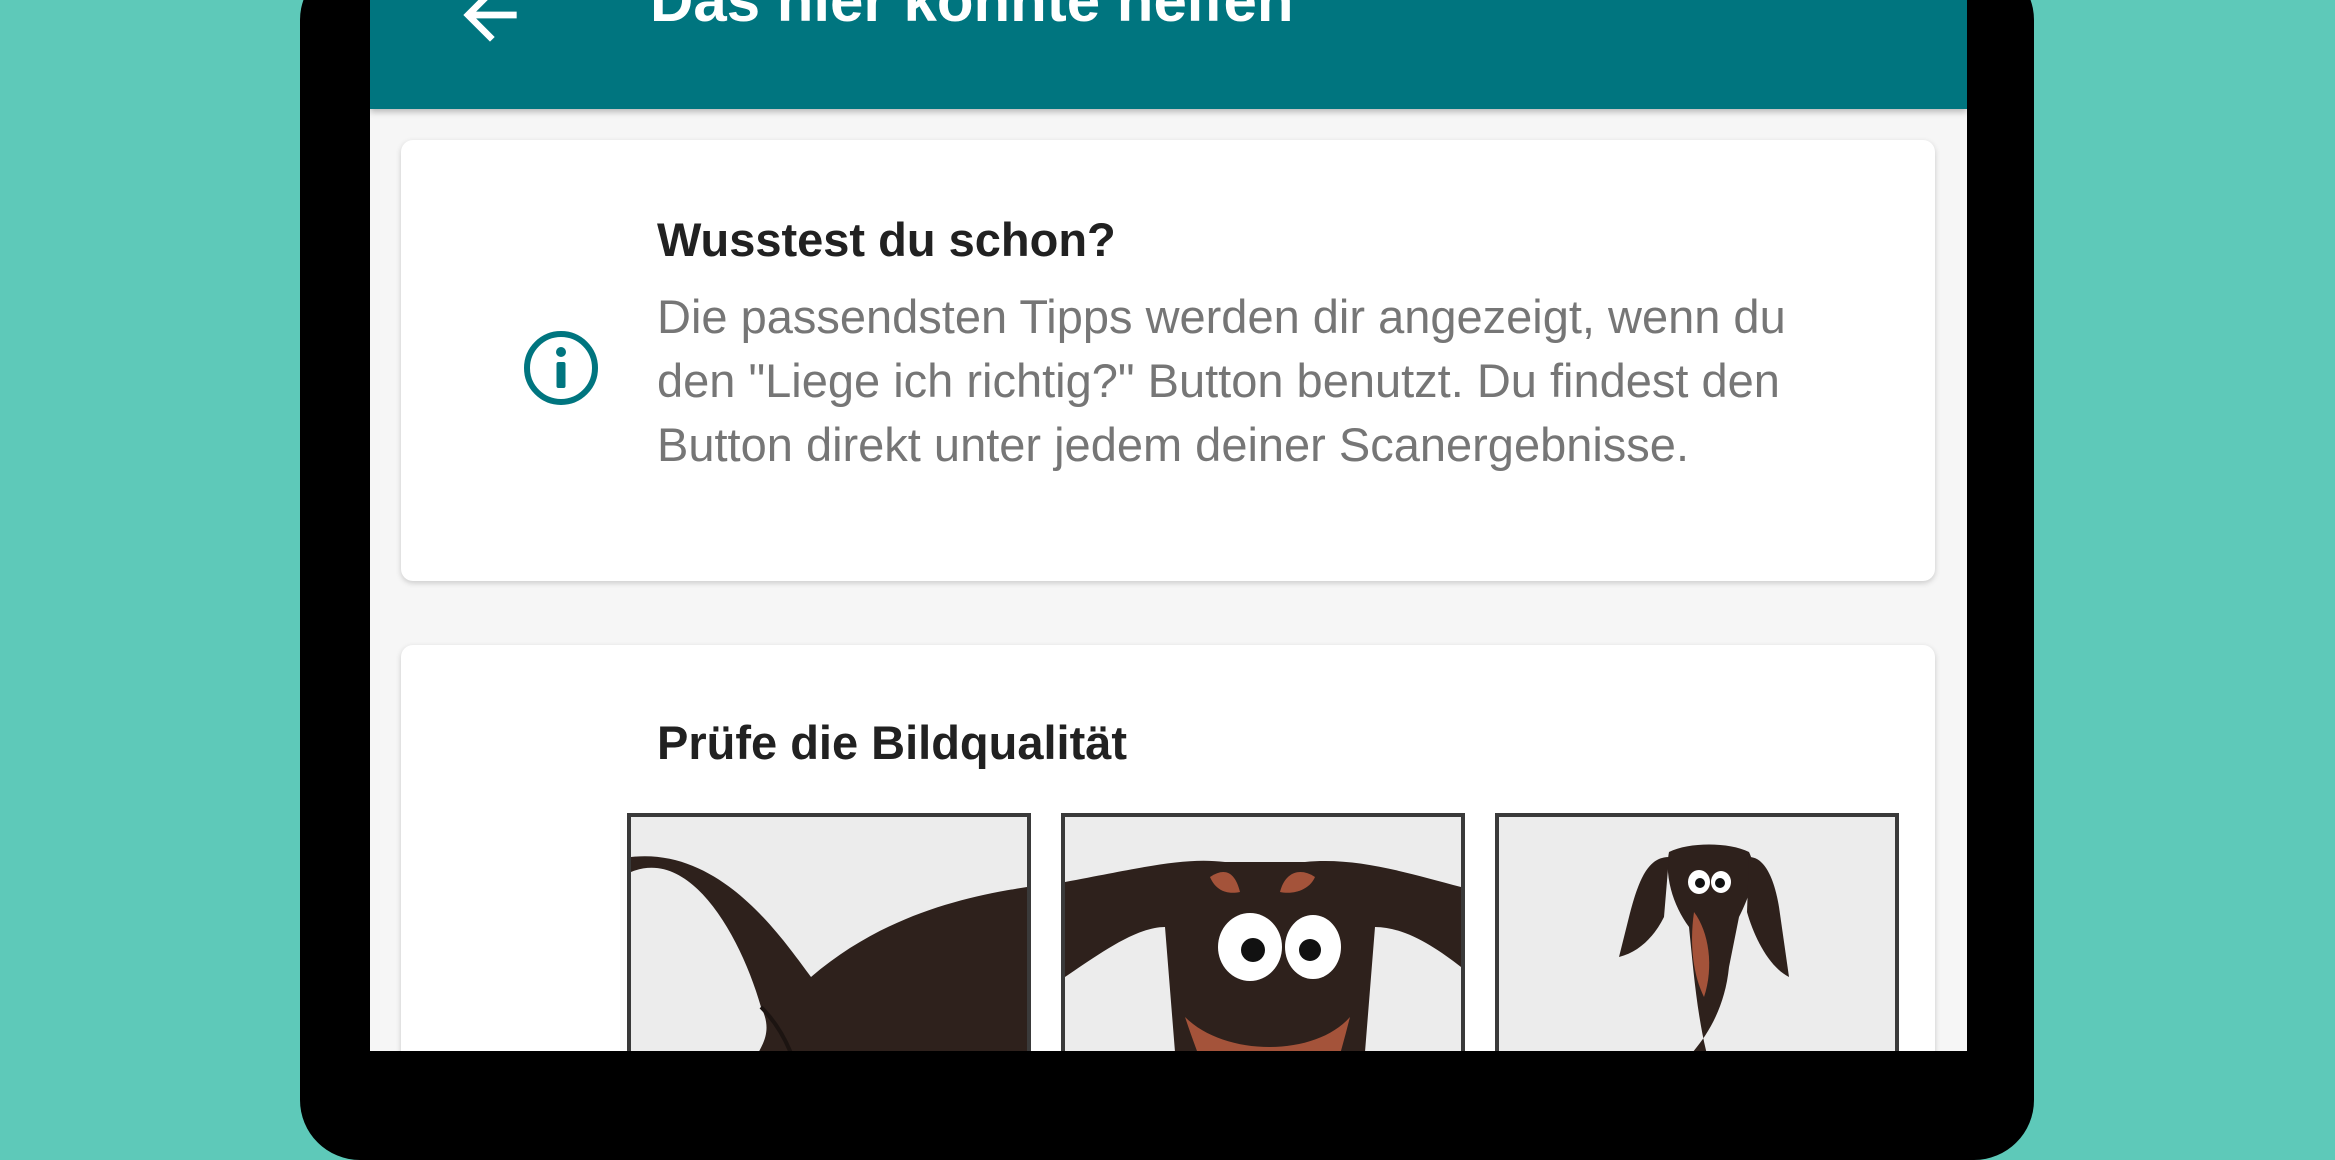  Describe the element at coordinates (561, 368) in the screenshot. I see `info-icon` at that location.